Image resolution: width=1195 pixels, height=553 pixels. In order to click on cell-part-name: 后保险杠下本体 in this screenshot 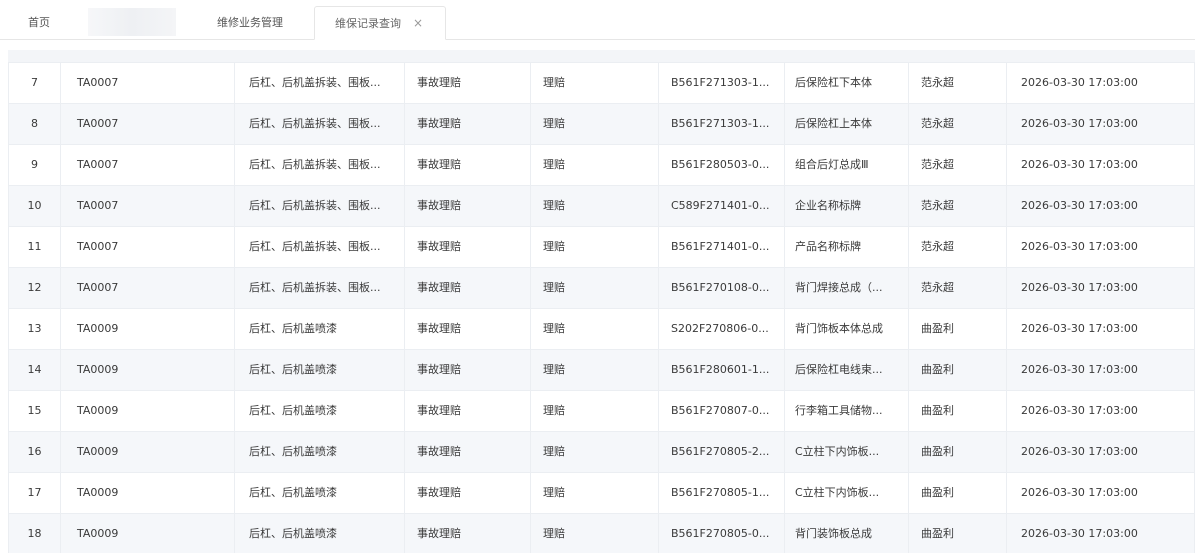, I will do `click(846, 83)`.